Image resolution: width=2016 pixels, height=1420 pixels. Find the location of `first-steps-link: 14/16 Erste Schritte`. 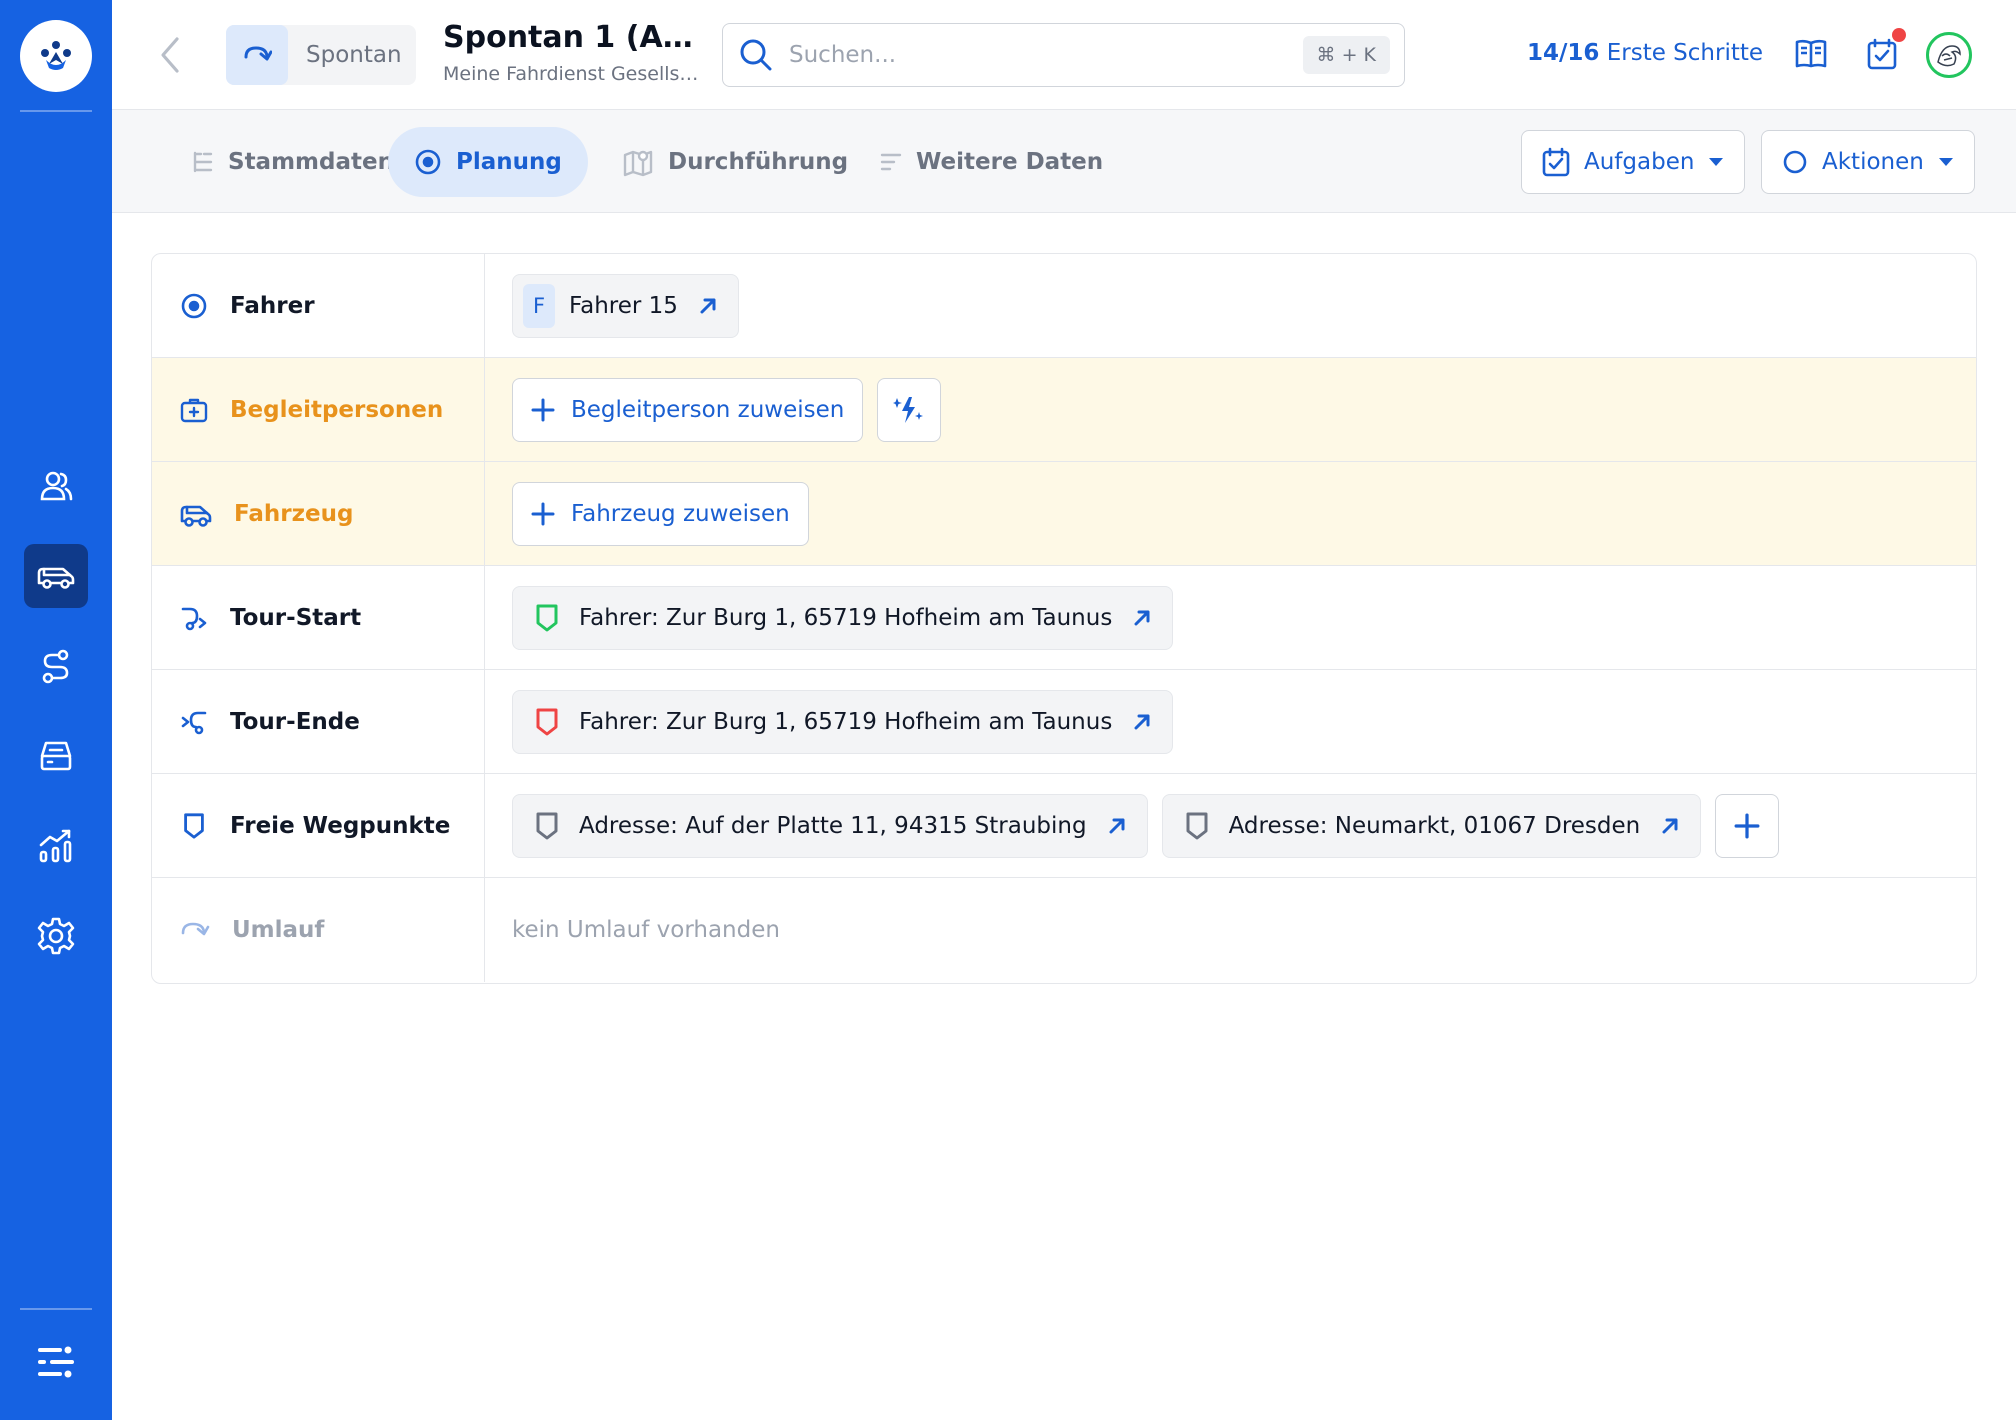

first-steps-link: 14/16 Erste Schritte is located at coordinates (1645, 53).